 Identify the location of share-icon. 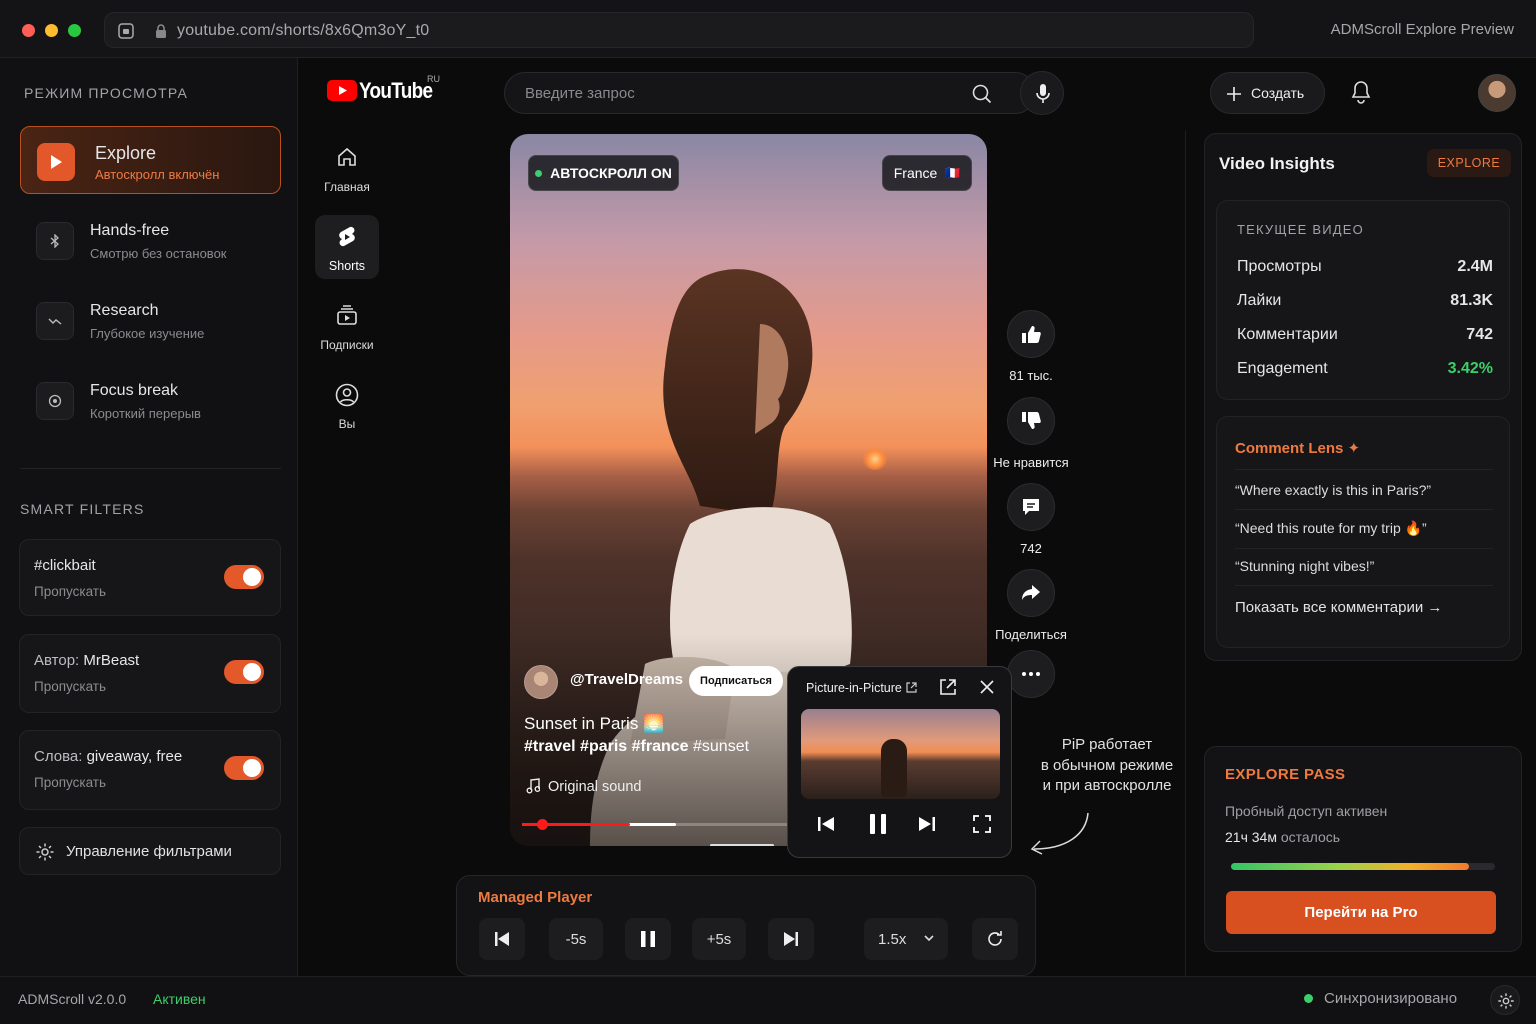
(1031, 593).